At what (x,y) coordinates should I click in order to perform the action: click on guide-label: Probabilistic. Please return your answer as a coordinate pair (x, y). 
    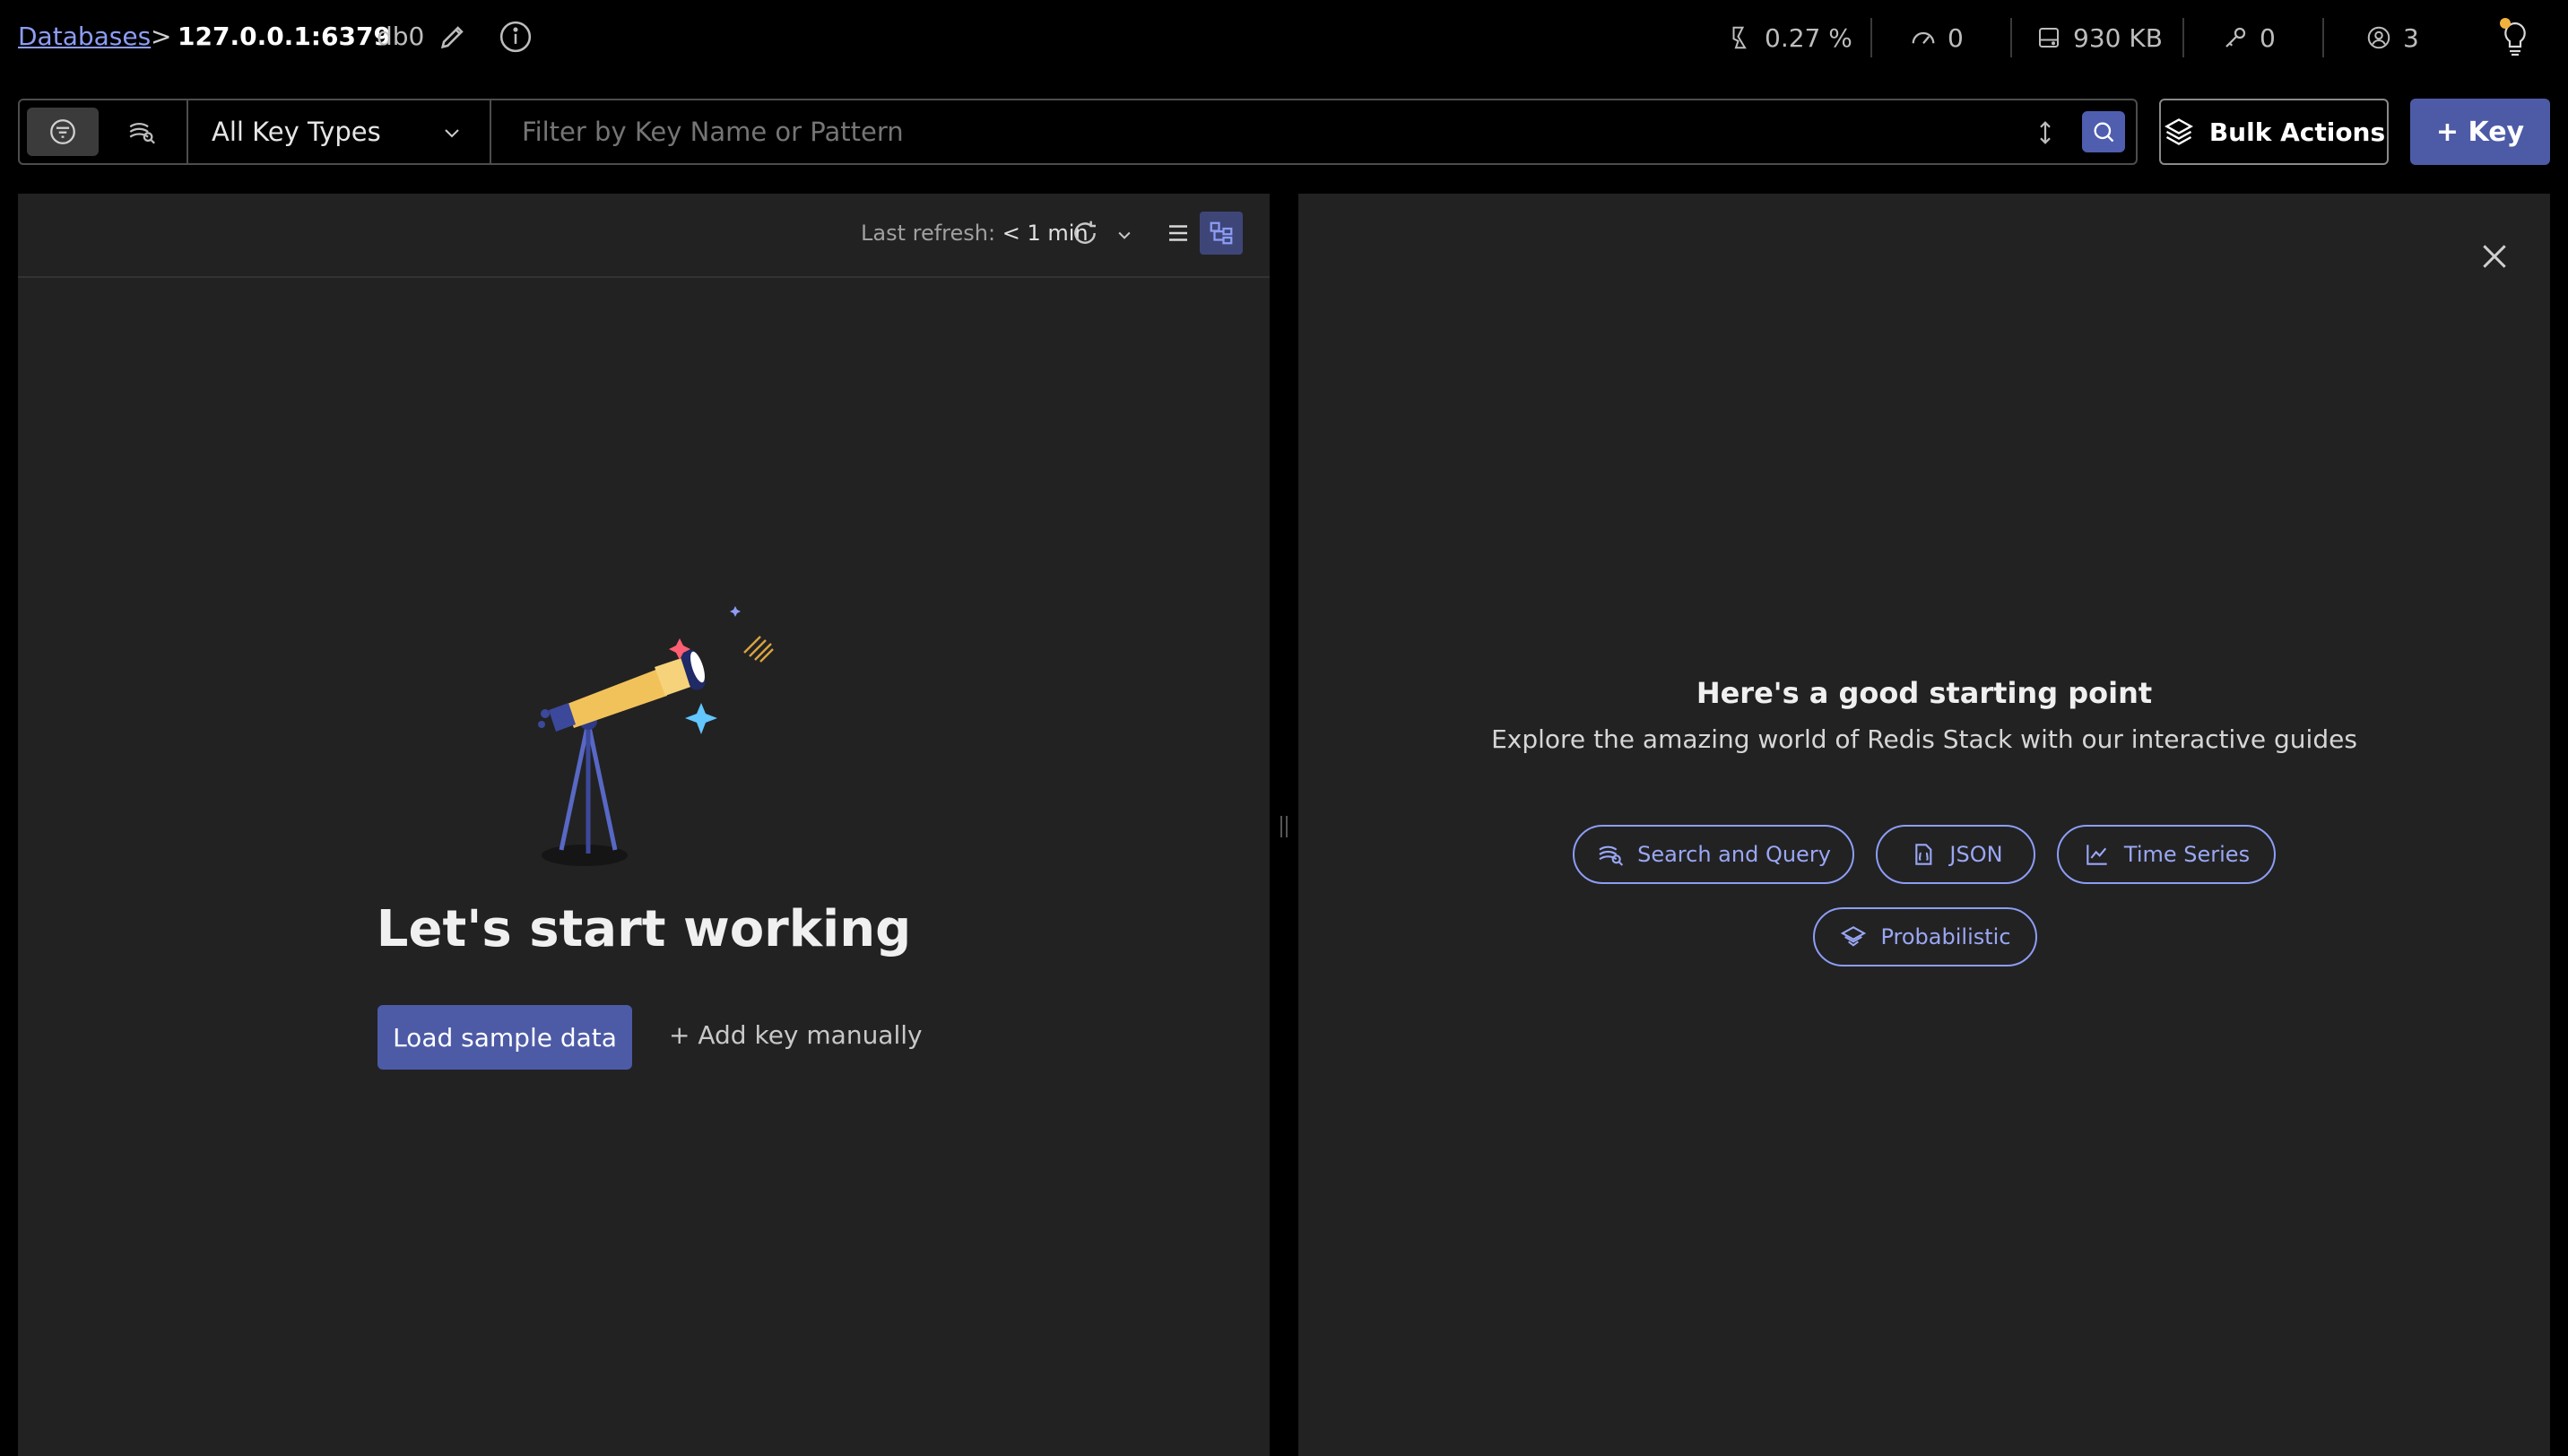
    Looking at the image, I should click on (1945, 937).